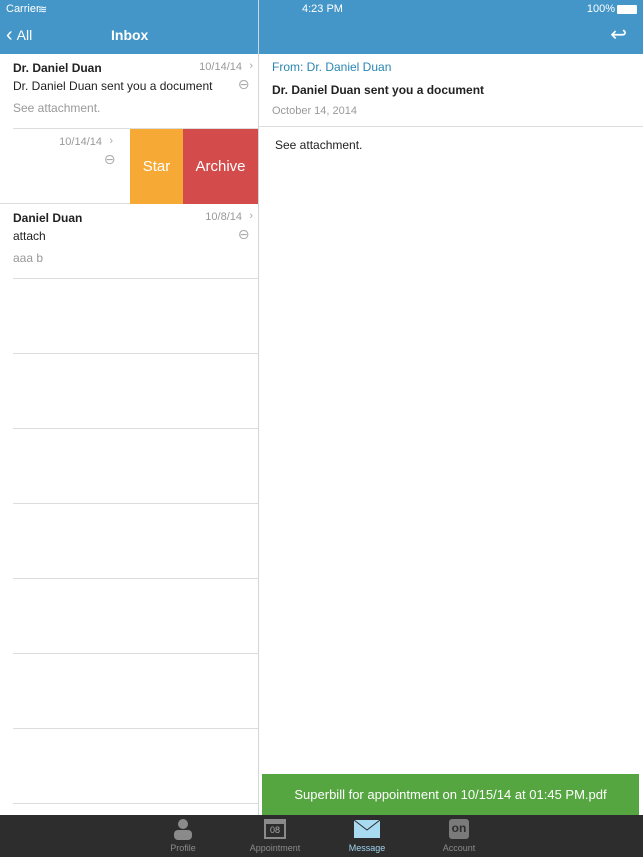  What do you see at coordinates (258, 407) in the screenshot?
I see `split-divider` at bounding box center [258, 407].